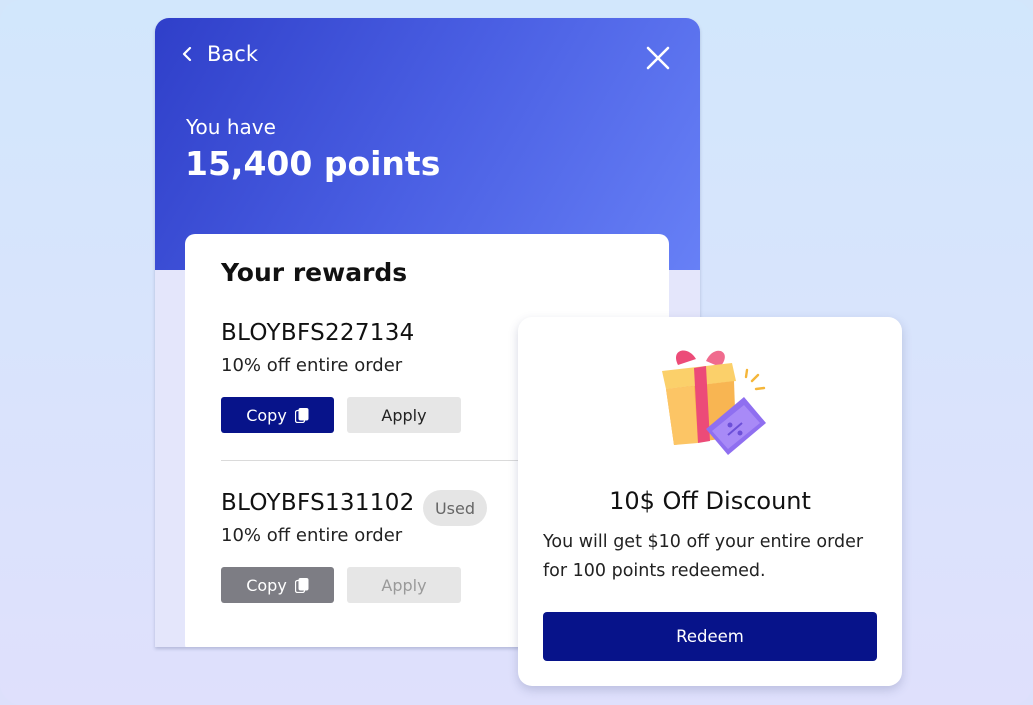 Image resolution: width=1033 pixels, height=705 pixels. Describe the element at coordinates (314, 272) in the screenshot. I see `rewards-title: Your rewards` at that location.